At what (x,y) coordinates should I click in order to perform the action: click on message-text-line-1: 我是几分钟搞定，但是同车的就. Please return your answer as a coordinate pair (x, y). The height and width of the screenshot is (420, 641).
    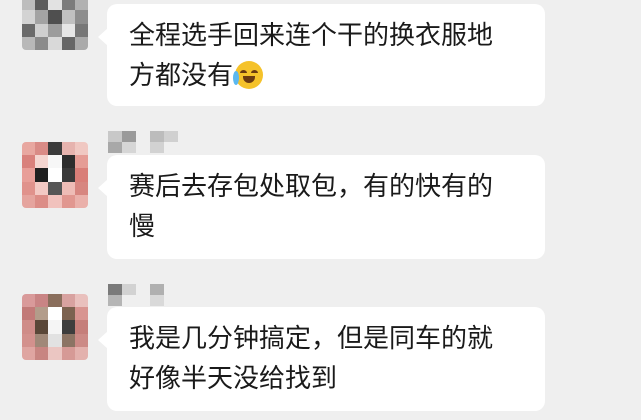
    Looking at the image, I should click on (311, 339).